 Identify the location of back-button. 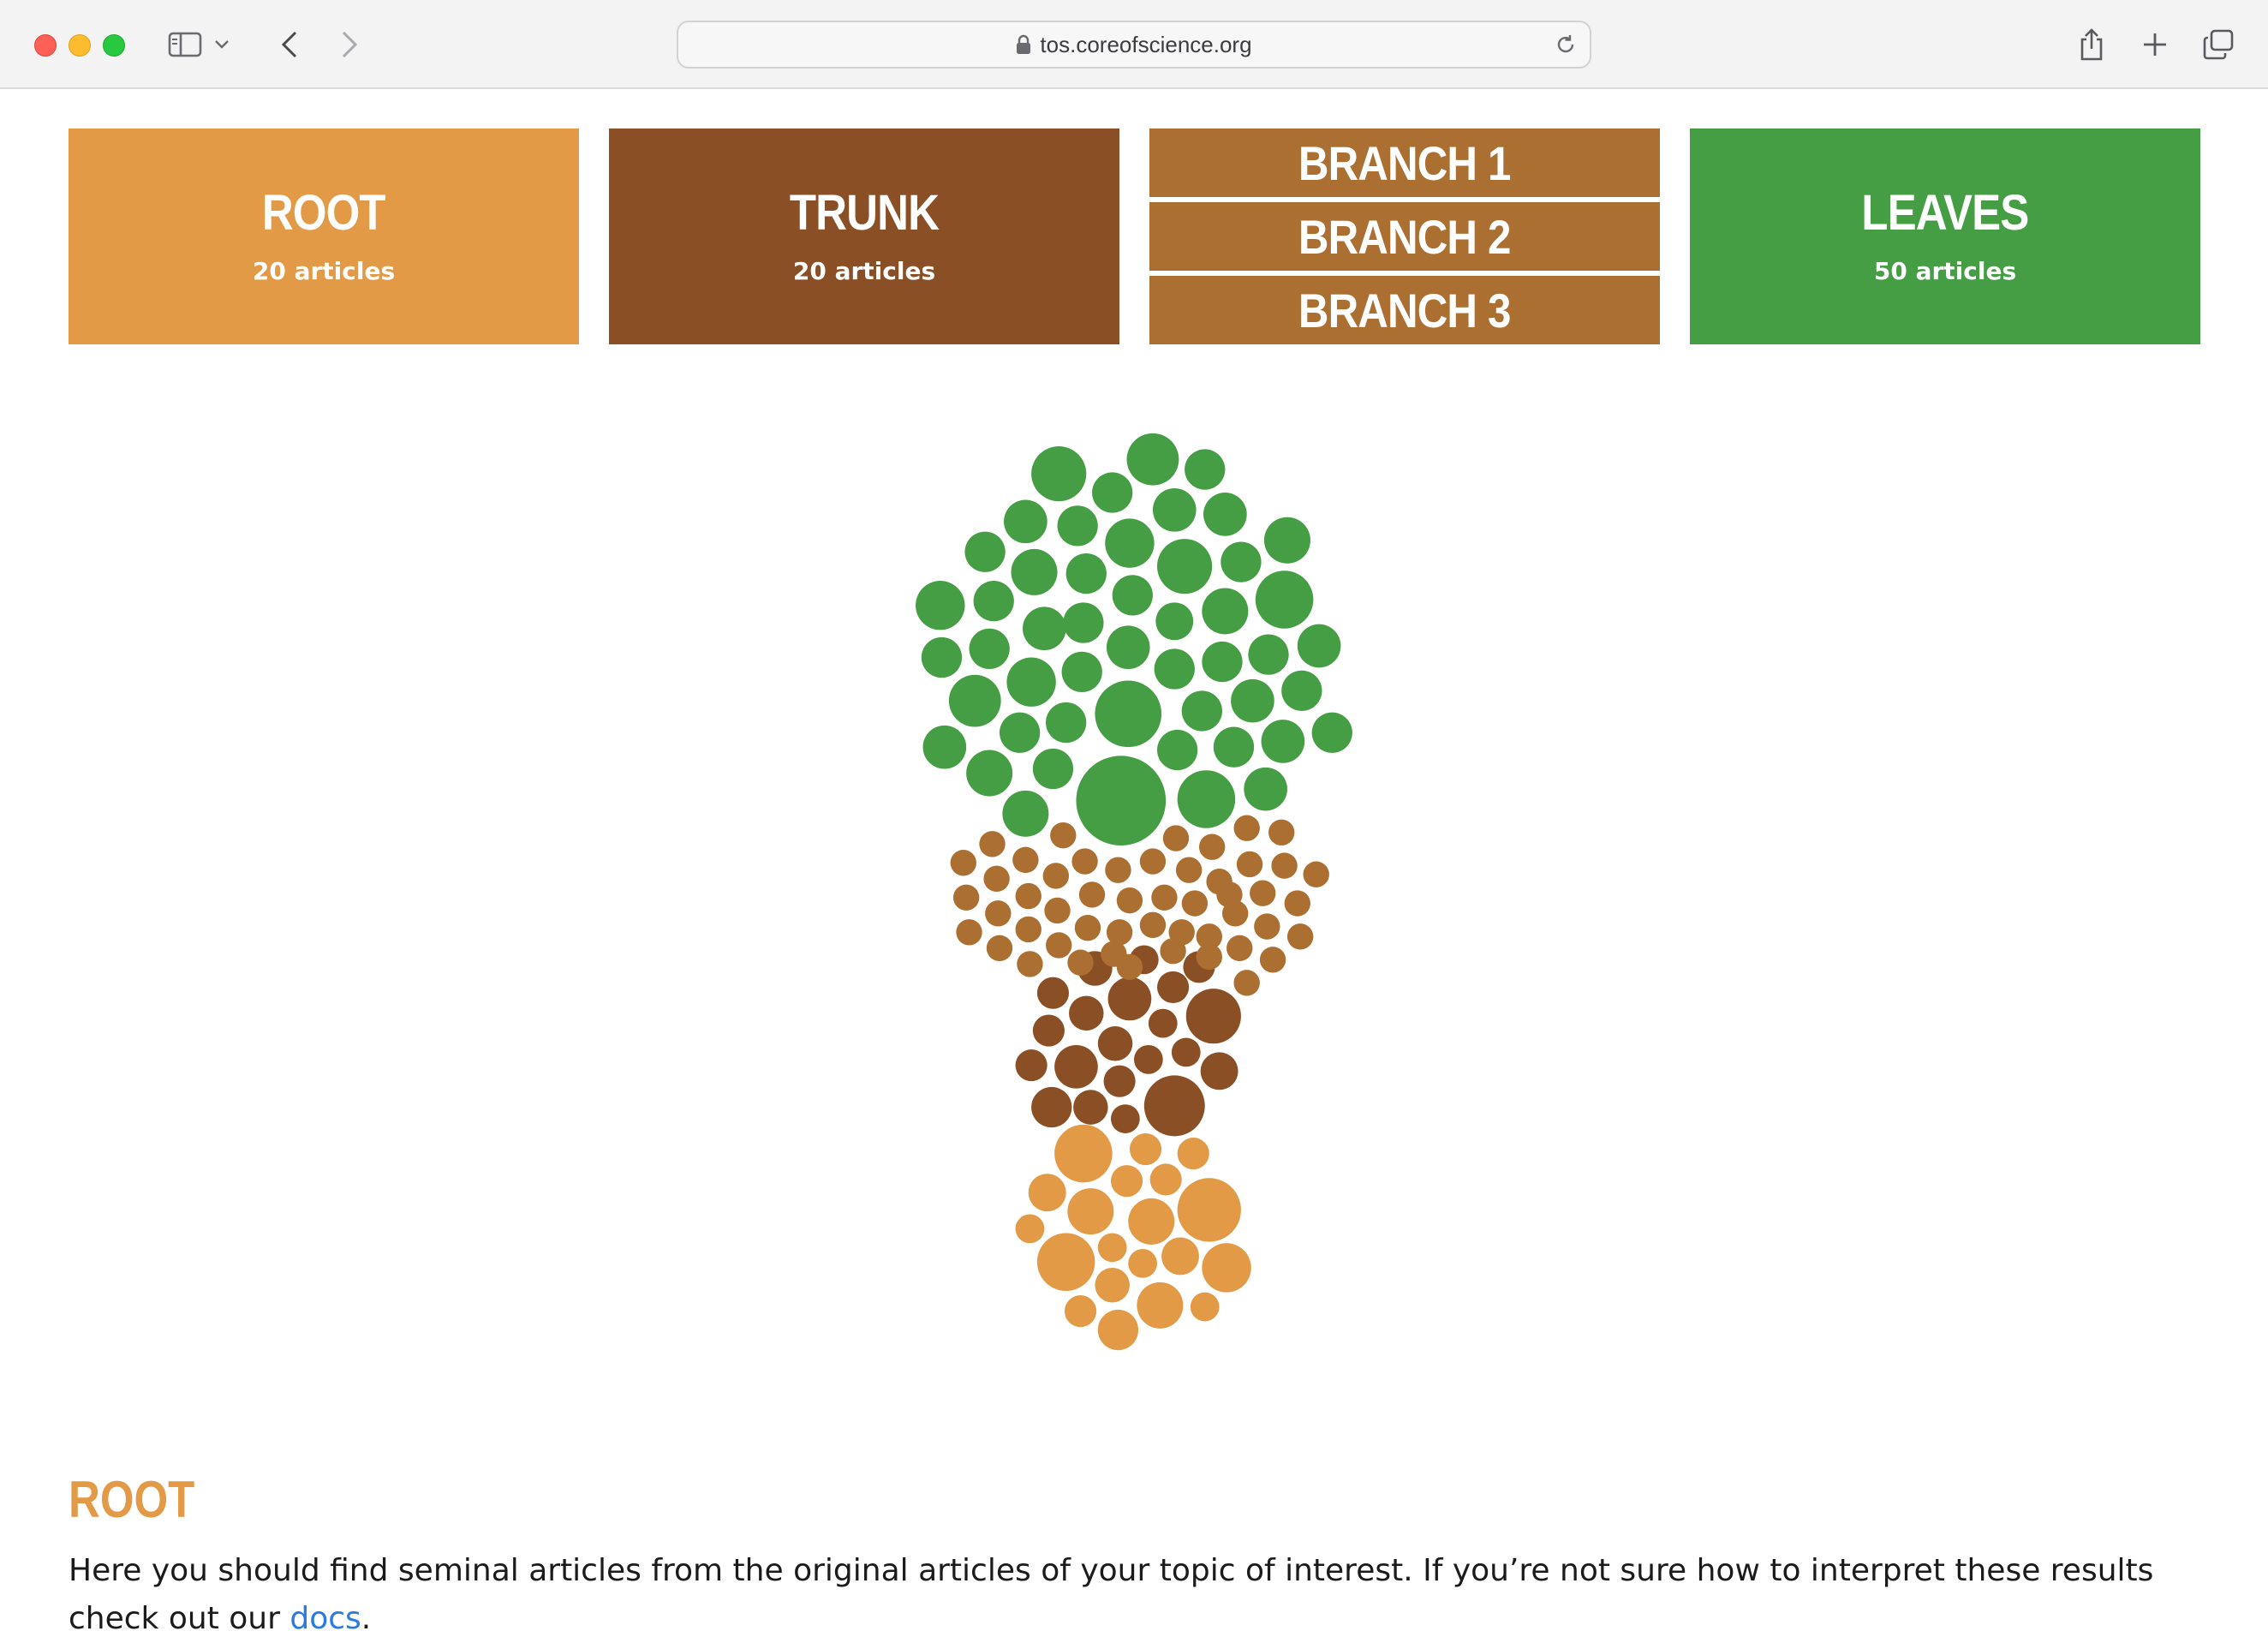
(290, 44).